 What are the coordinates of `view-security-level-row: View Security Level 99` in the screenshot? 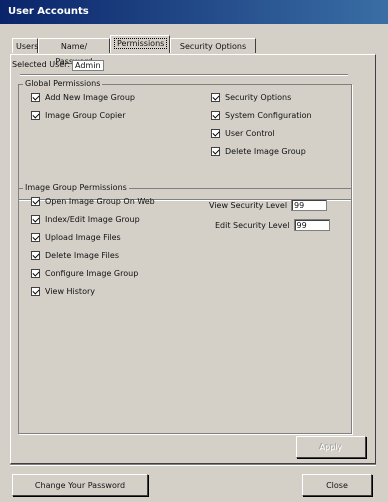 It's located at (268, 205).